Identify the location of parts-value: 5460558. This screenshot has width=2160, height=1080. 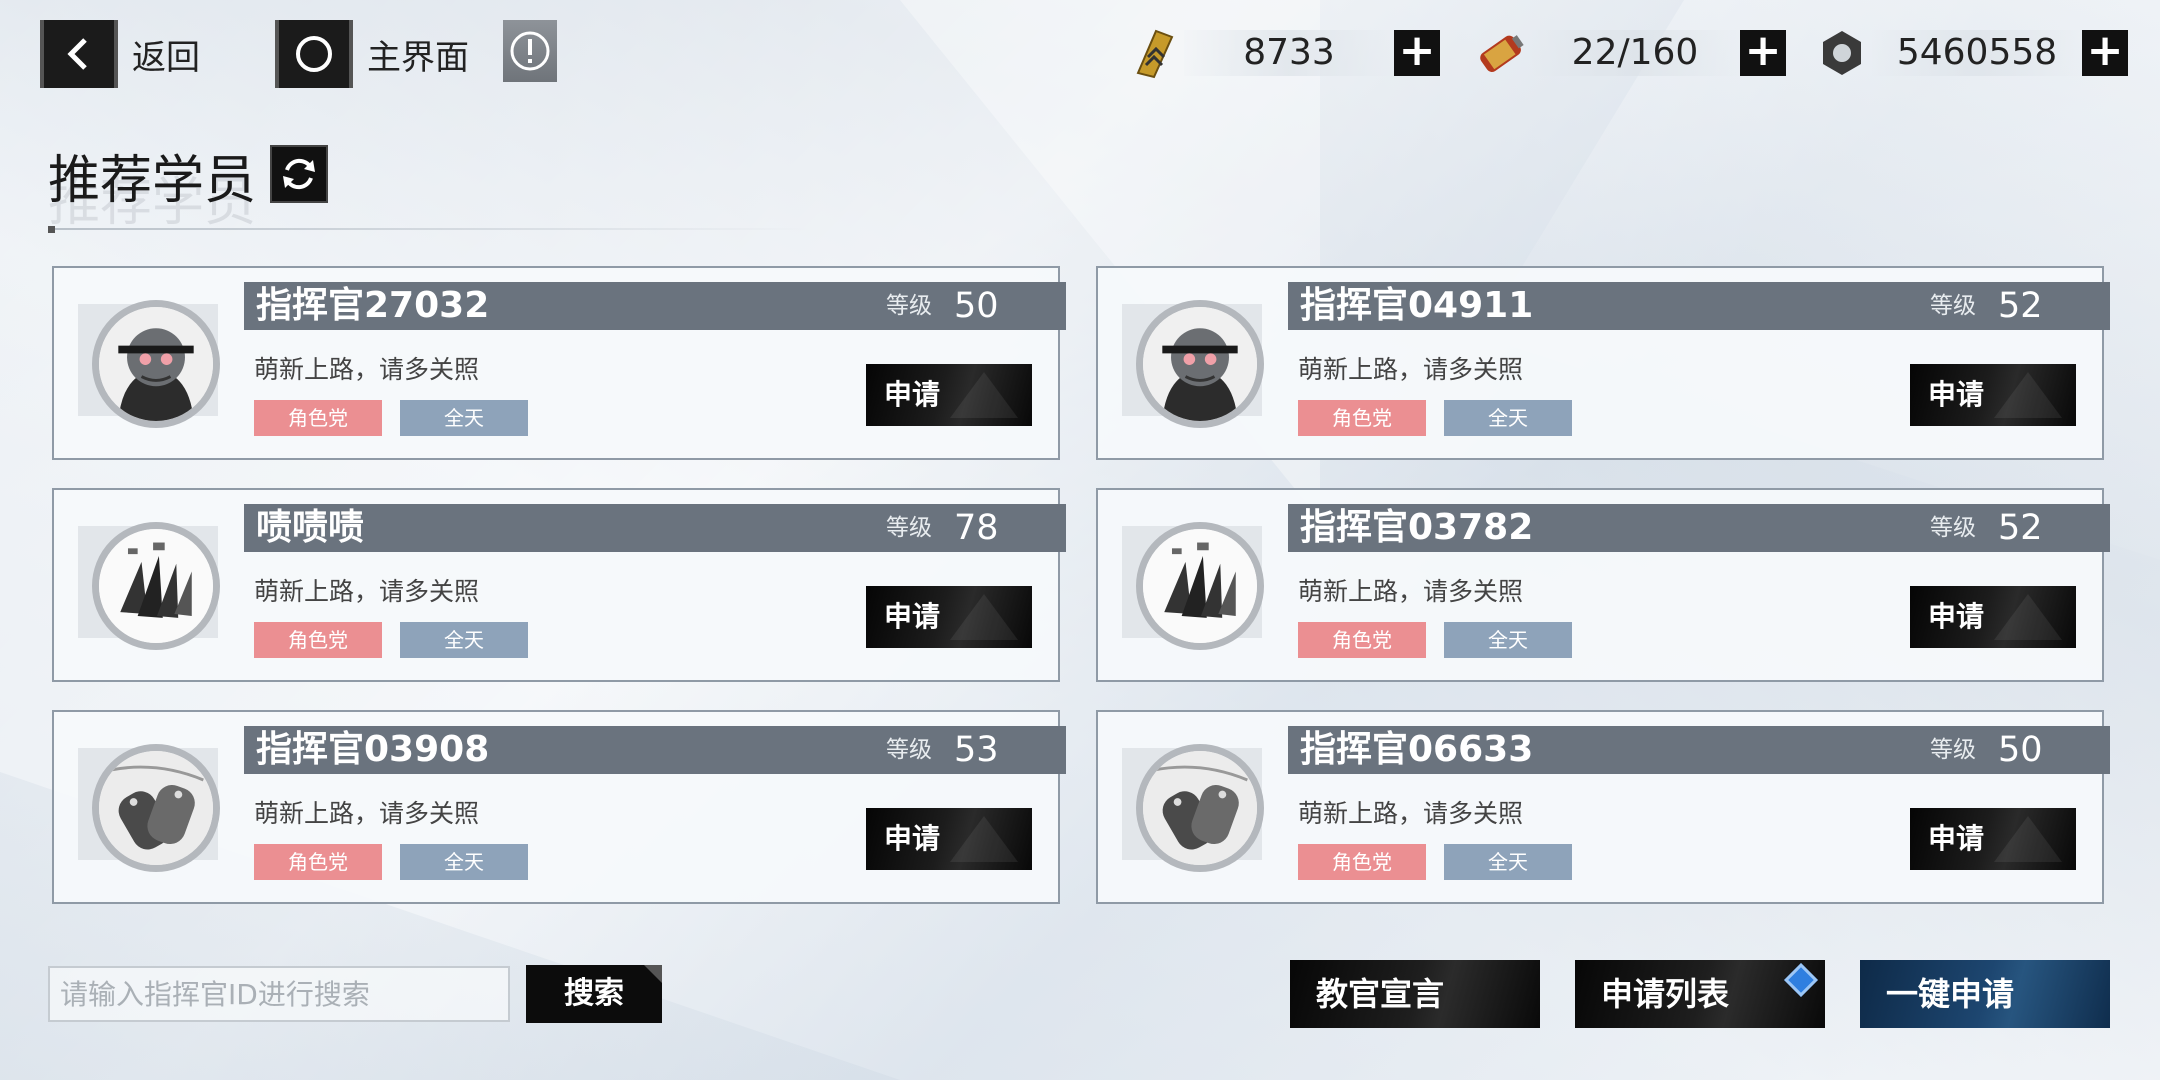
(1977, 53).